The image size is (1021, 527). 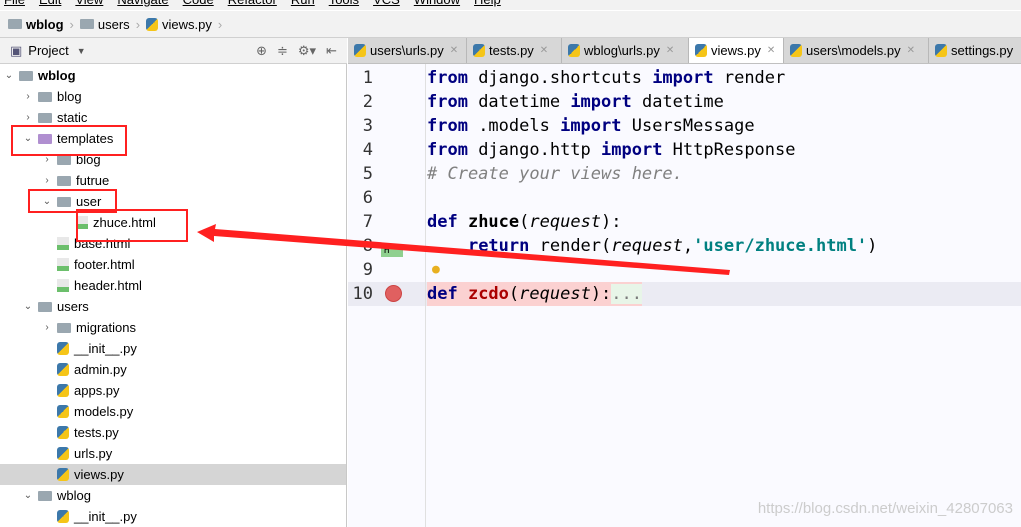 I want to click on menu-item: Run, so click(x=303, y=5).